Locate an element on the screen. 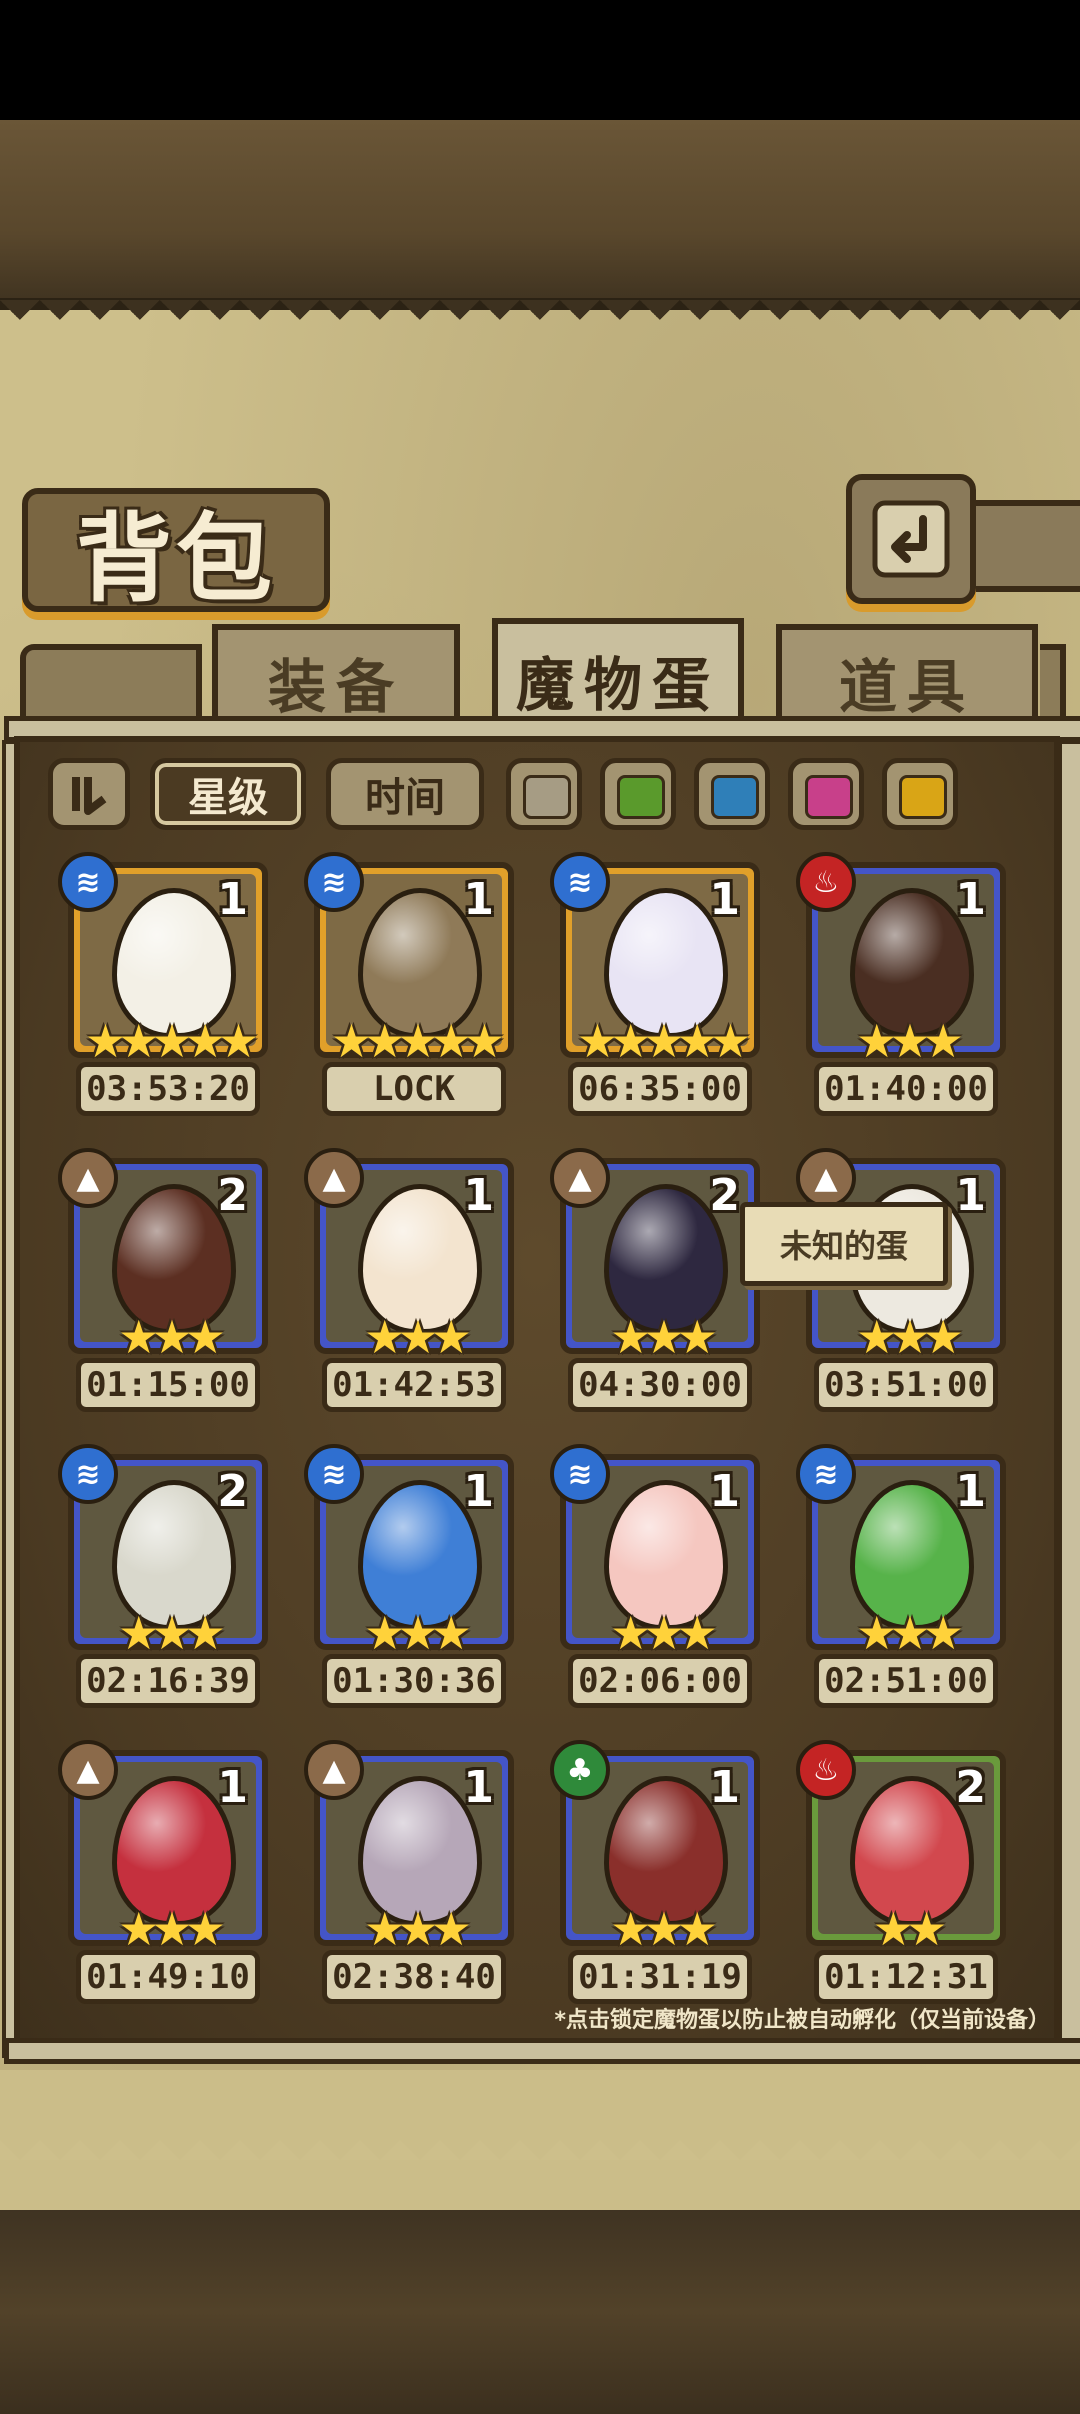  tooltip-unknown-egg: 未知的蛋 is located at coordinates (844, 1244).